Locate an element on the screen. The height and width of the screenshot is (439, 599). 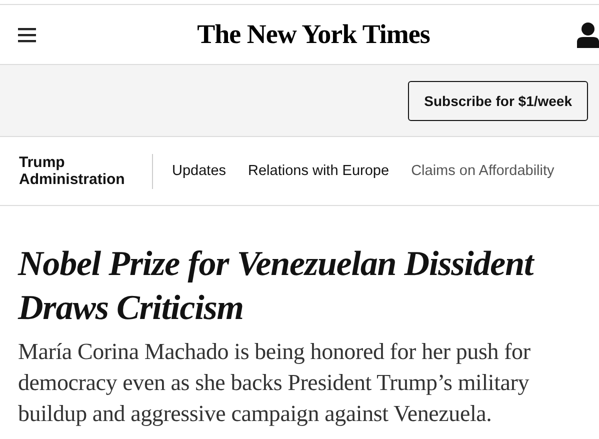
logo: The New York Times is located at coordinates (313, 34).